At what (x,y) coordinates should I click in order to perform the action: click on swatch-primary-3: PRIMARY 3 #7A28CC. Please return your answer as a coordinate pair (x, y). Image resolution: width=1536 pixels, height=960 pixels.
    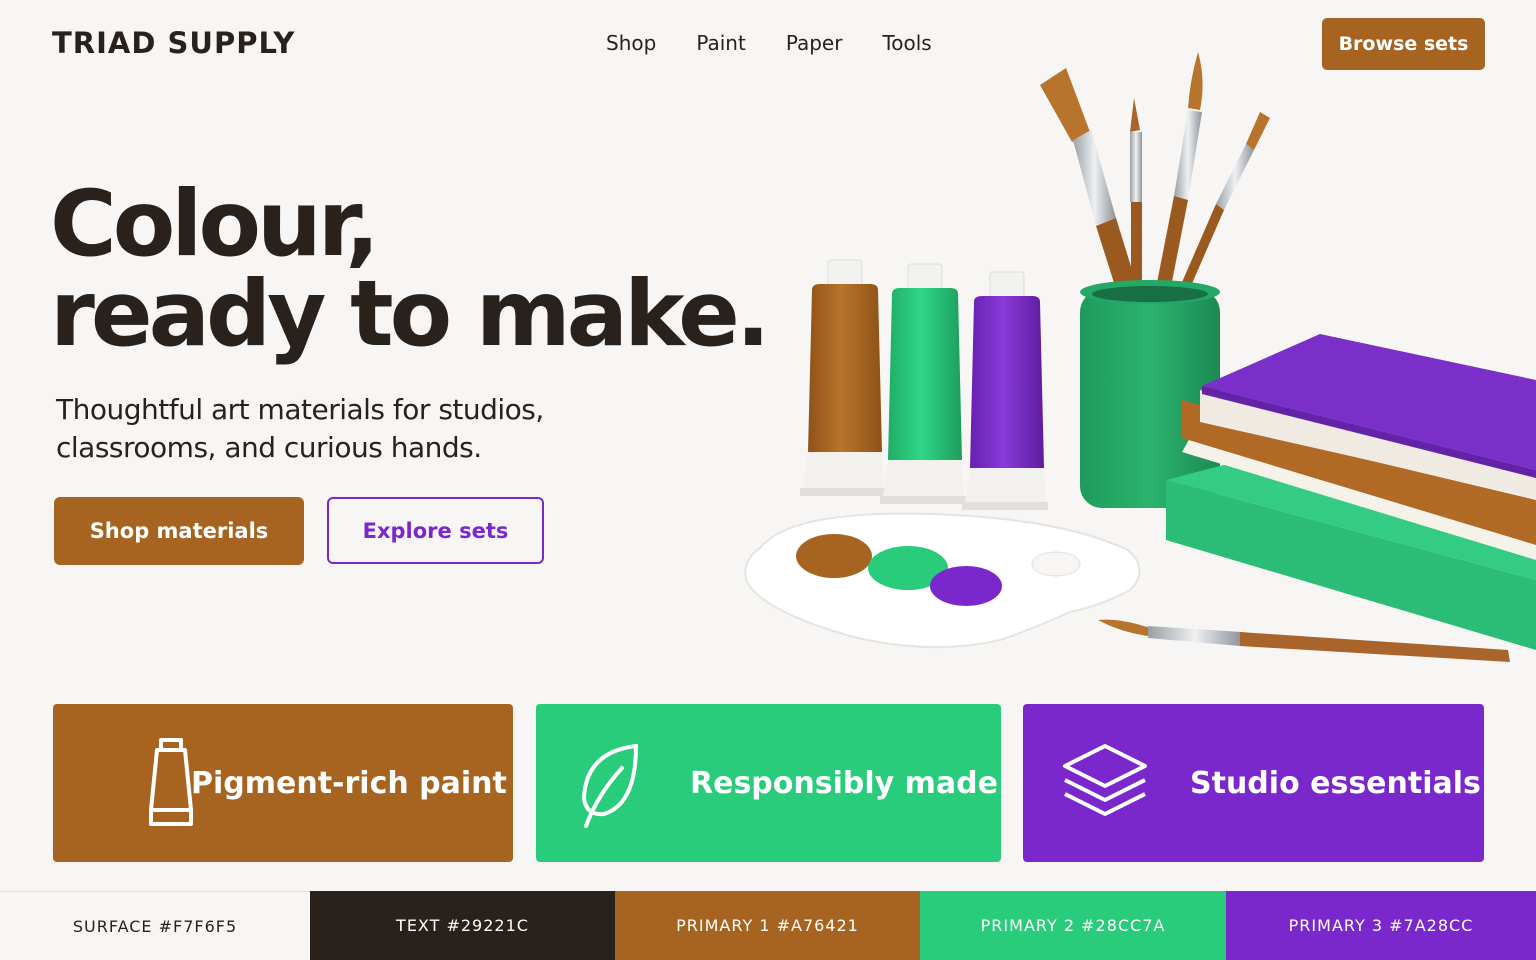
    Looking at the image, I should click on (1381, 925).